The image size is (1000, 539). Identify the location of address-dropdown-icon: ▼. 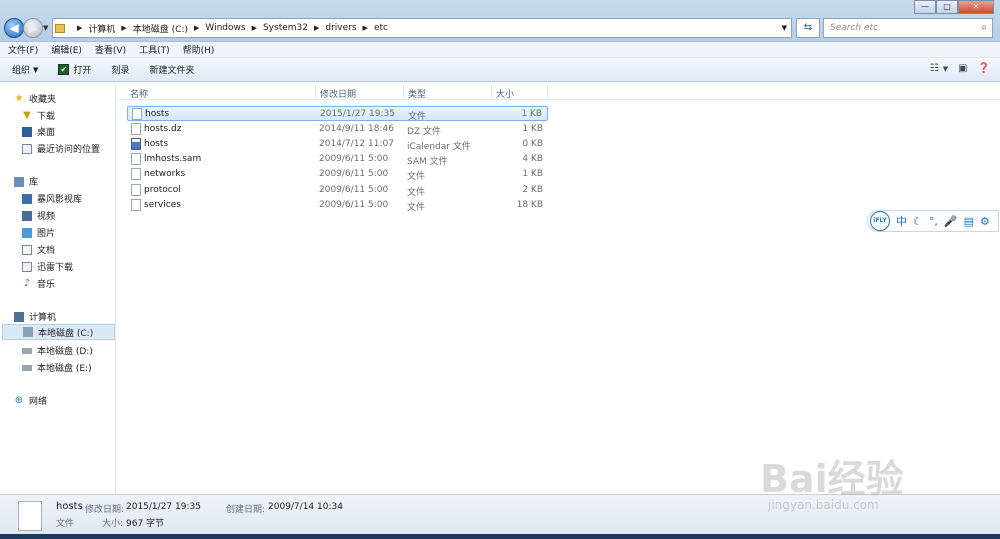
(784, 28).